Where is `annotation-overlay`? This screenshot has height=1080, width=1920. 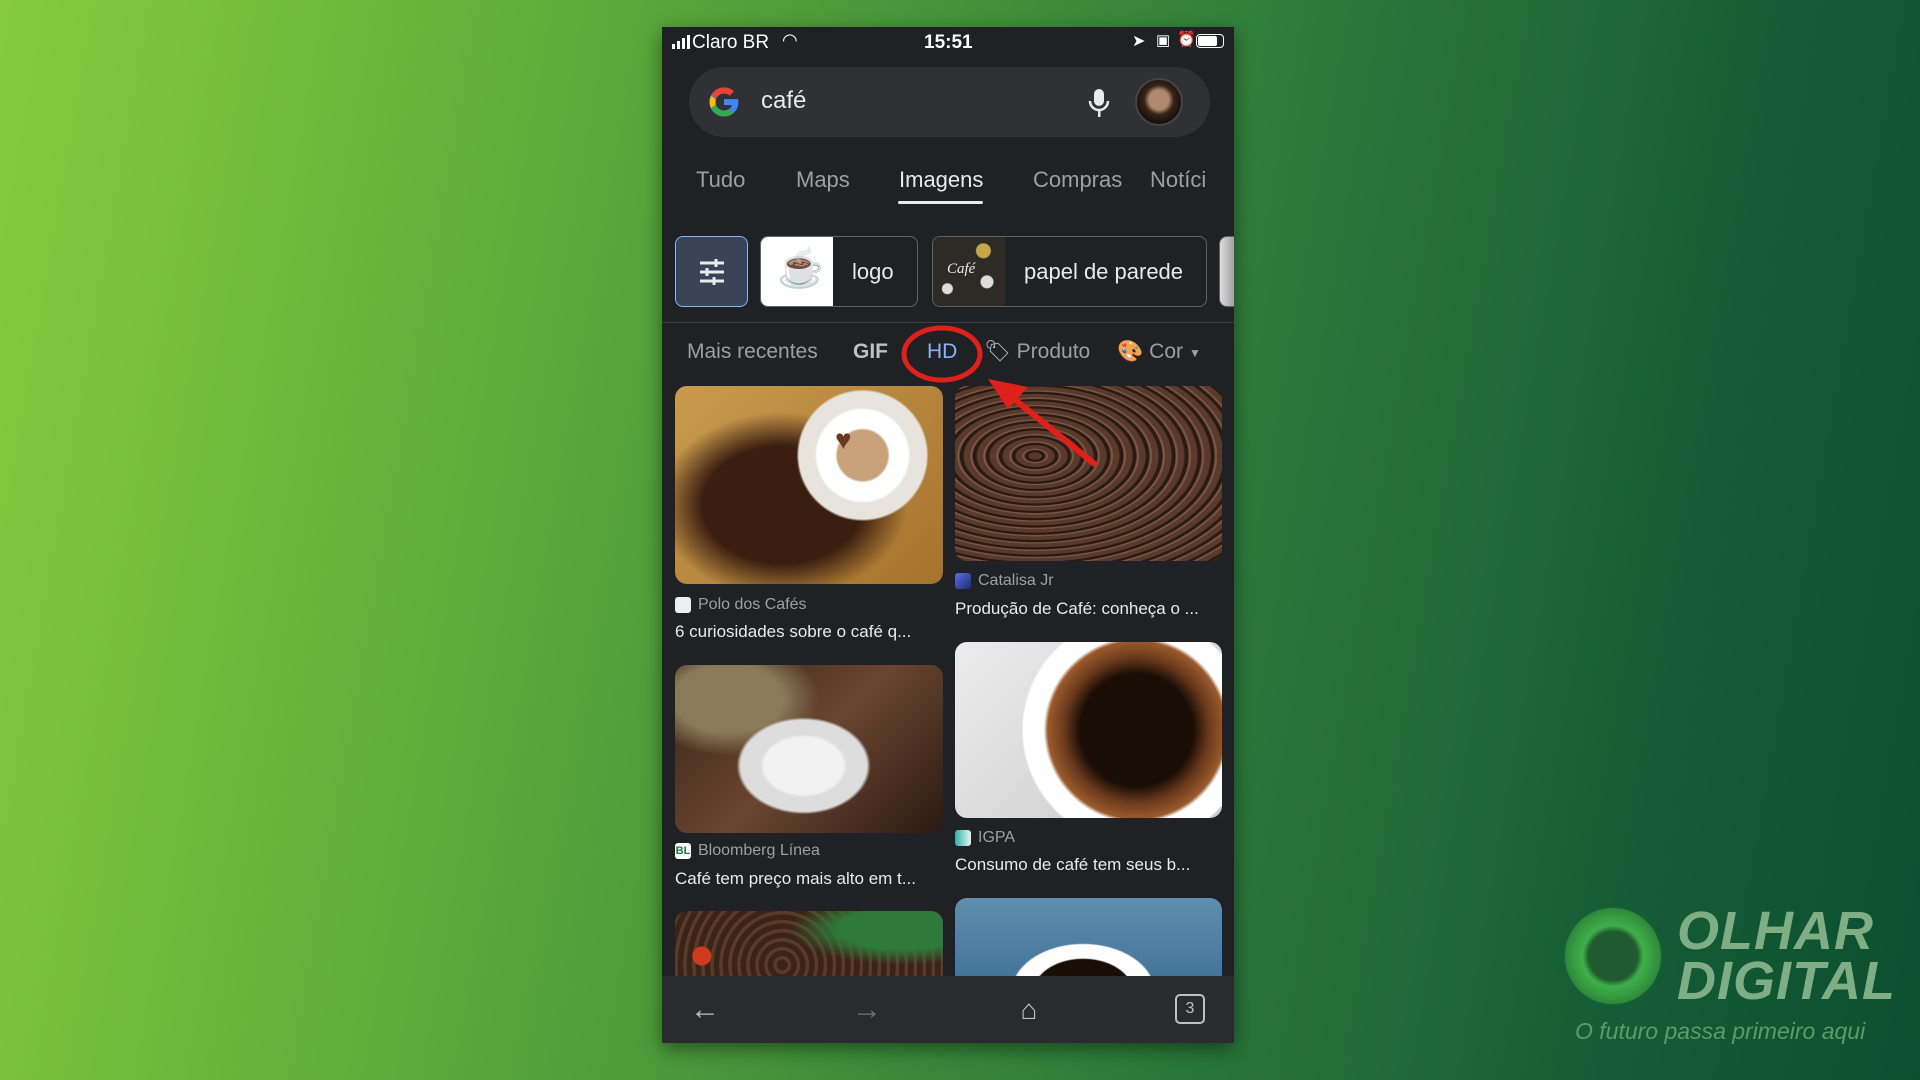 annotation-overlay is located at coordinates (999, 396).